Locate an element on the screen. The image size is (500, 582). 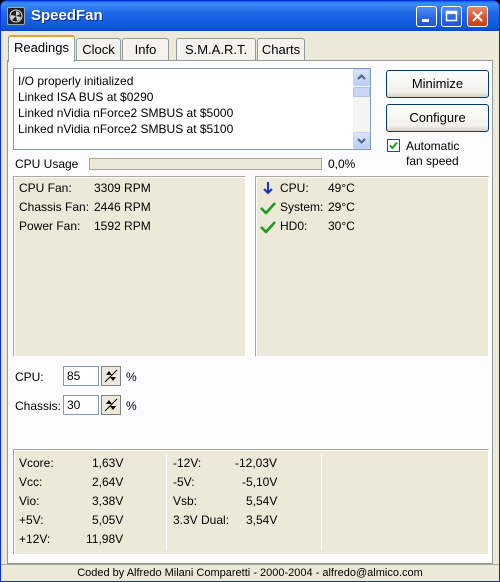
down-arrow-icon is located at coordinates (268, 188).